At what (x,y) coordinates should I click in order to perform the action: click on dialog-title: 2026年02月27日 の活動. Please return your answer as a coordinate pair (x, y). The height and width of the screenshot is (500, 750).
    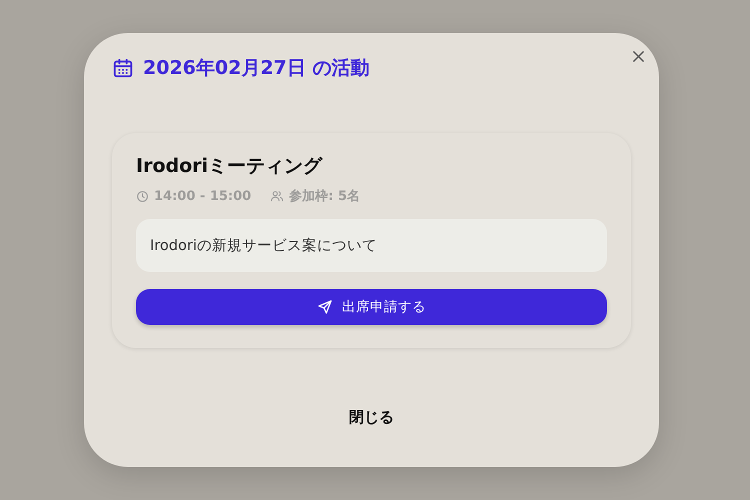
    Looking at the image, I should click on (256, 68).